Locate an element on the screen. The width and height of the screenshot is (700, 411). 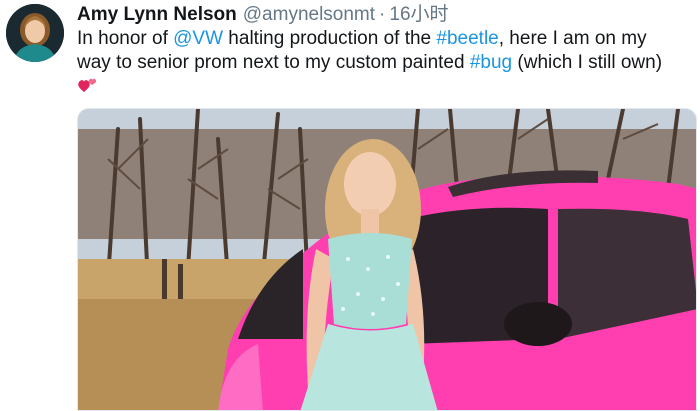
tweet-header: Amy Lynn Nelson @amynelsonmt · 16小时 is located at coordinates (263, 15).